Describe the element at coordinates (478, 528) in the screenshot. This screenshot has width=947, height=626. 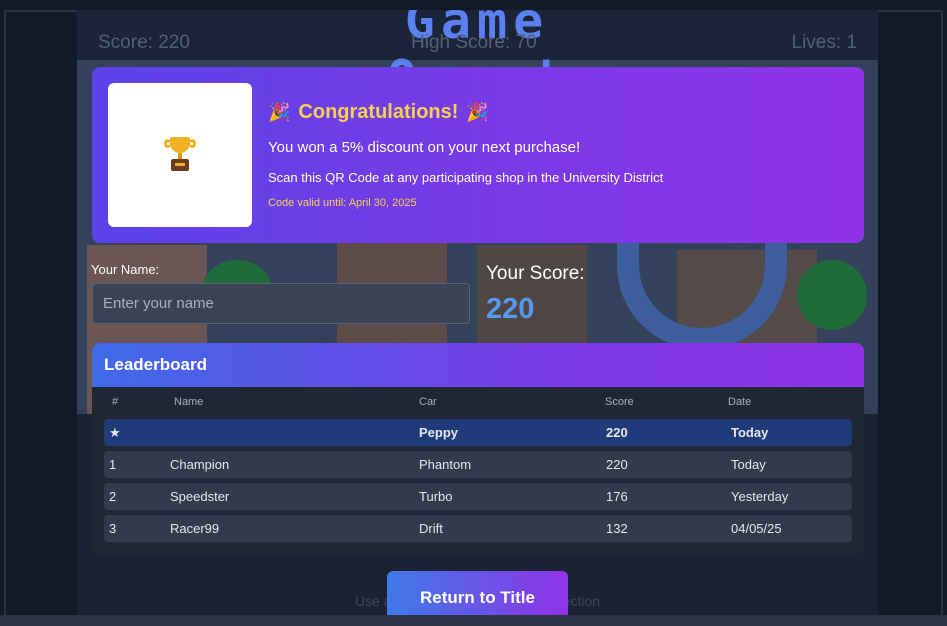
I see `table-row: 3 Racer99 Drift 132 04/05/25` at that location.